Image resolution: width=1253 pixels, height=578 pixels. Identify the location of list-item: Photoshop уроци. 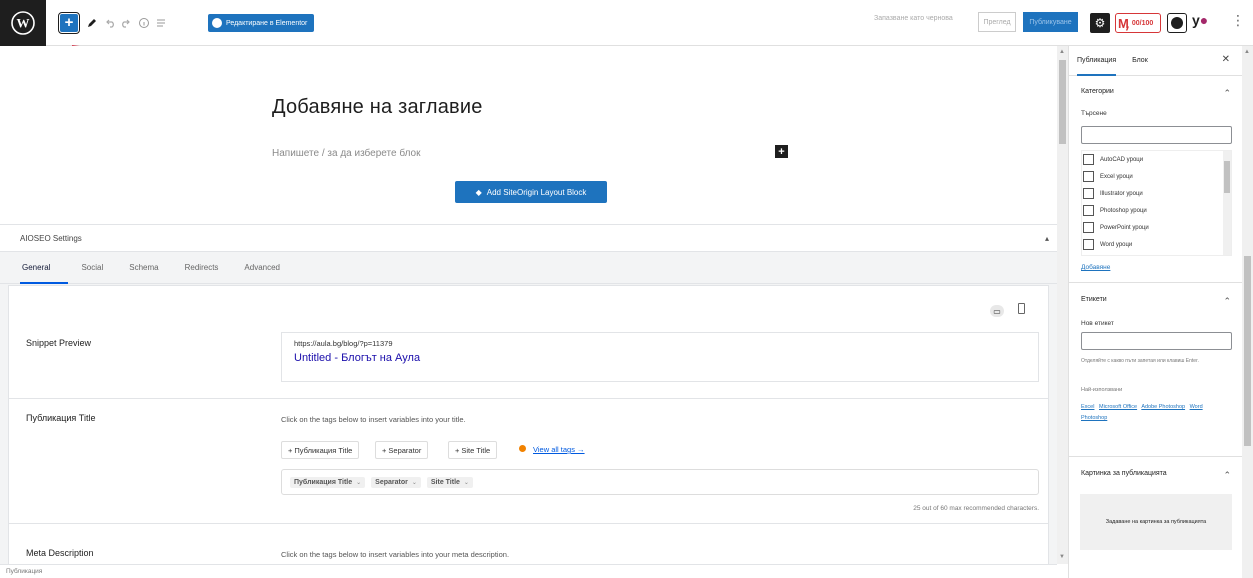
(1156, 210).